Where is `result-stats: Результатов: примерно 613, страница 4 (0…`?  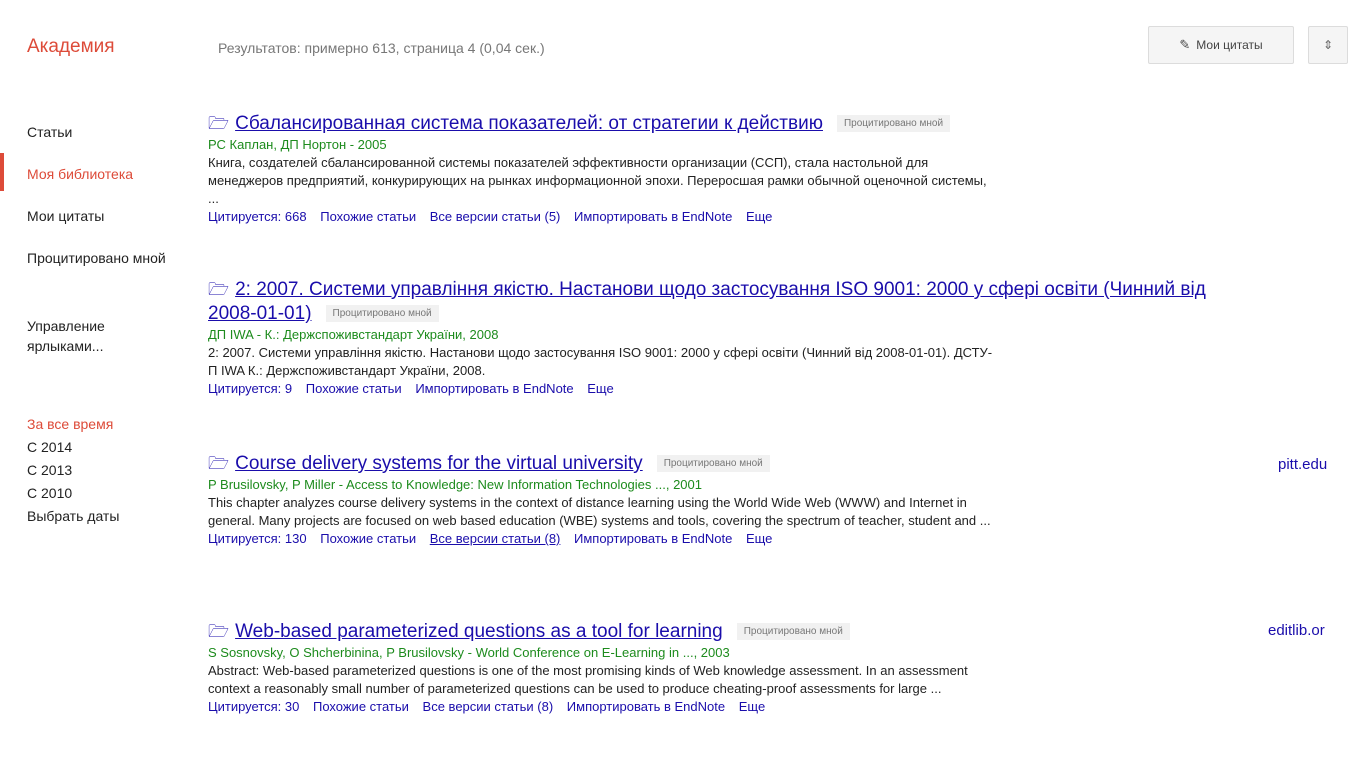 result-stats: Результатов: примерно 613, страница 4 (0… is located at coordinates (381, 48).